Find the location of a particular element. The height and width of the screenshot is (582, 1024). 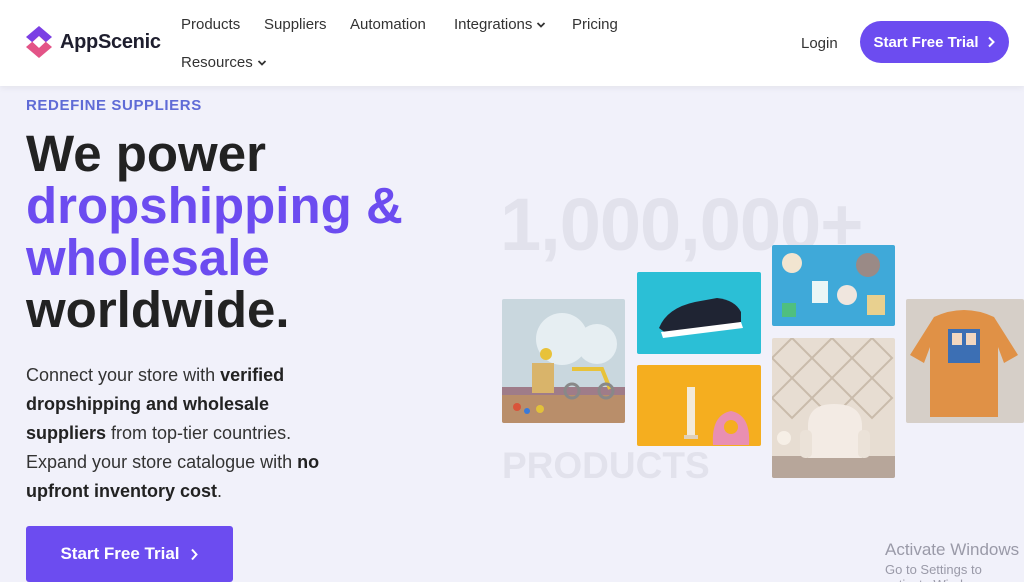

cat-toy-product-image is located at coordinates (699, 405).